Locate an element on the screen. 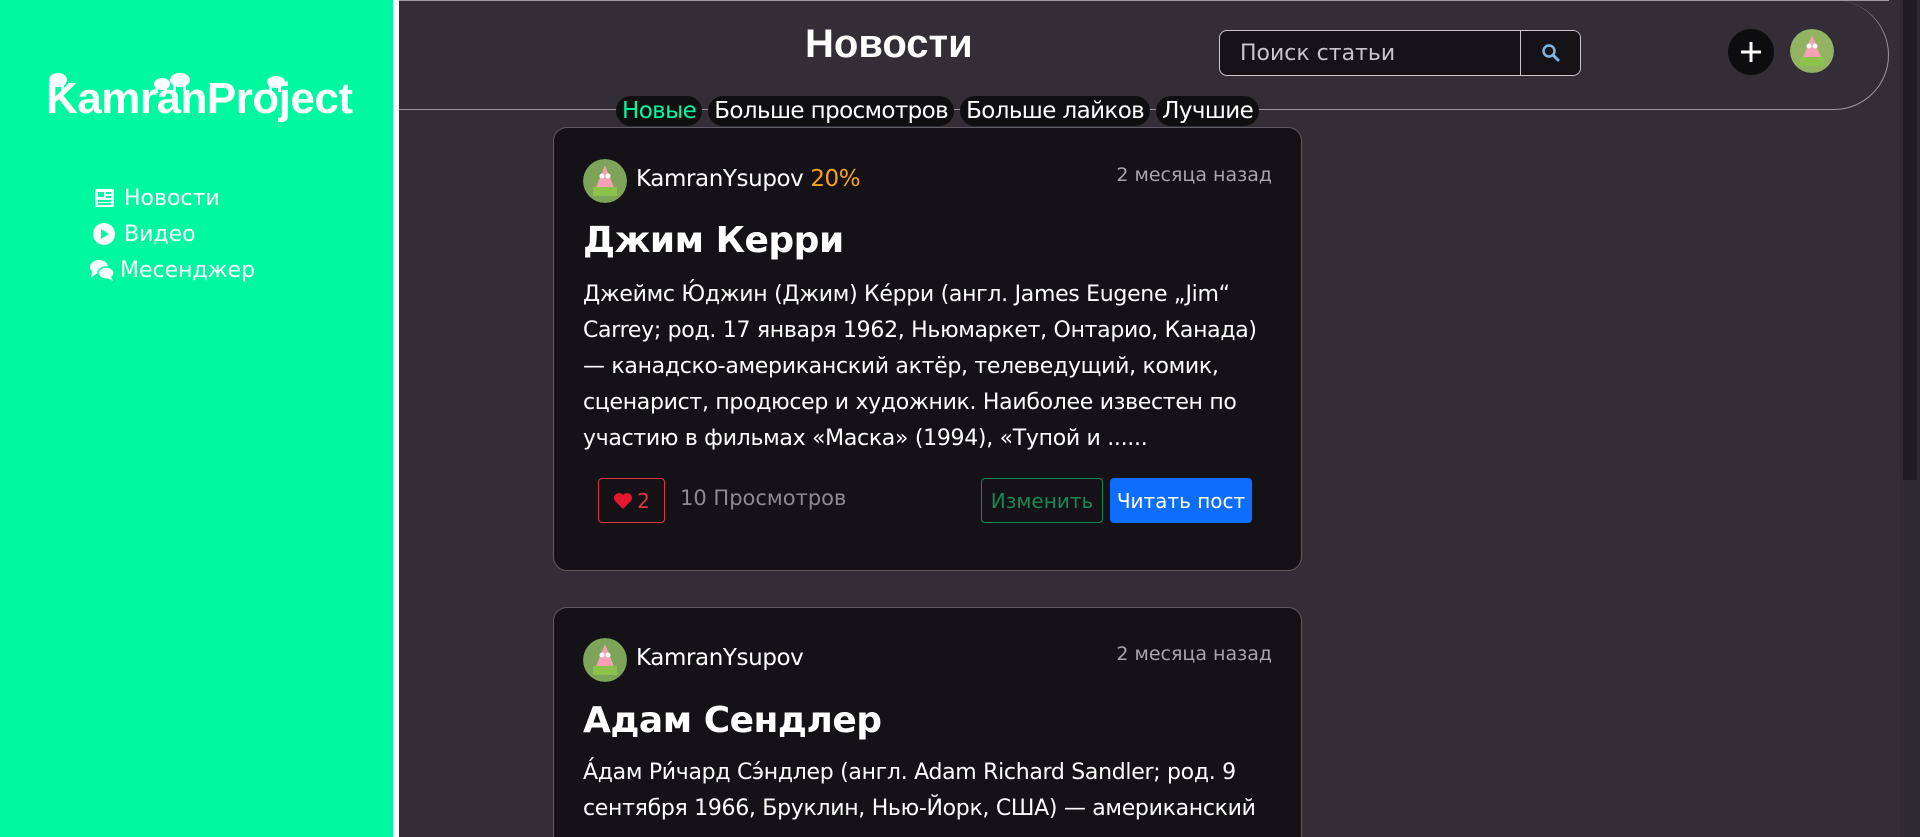 The height and width of the screenshot is (837, 1920). newspaper-icon is located at coordinates (104, 198).